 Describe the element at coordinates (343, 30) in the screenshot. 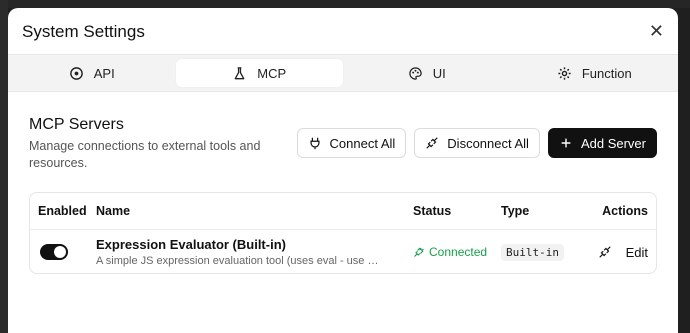

I see `dialog-header: System Settings ✕` at that location.